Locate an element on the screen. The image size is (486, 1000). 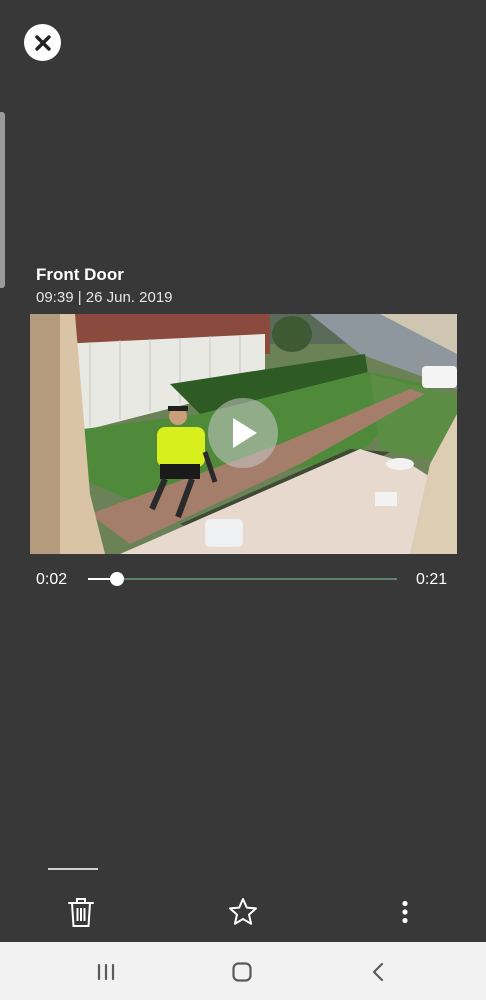
delete-button is located at coordinates (81, 912).